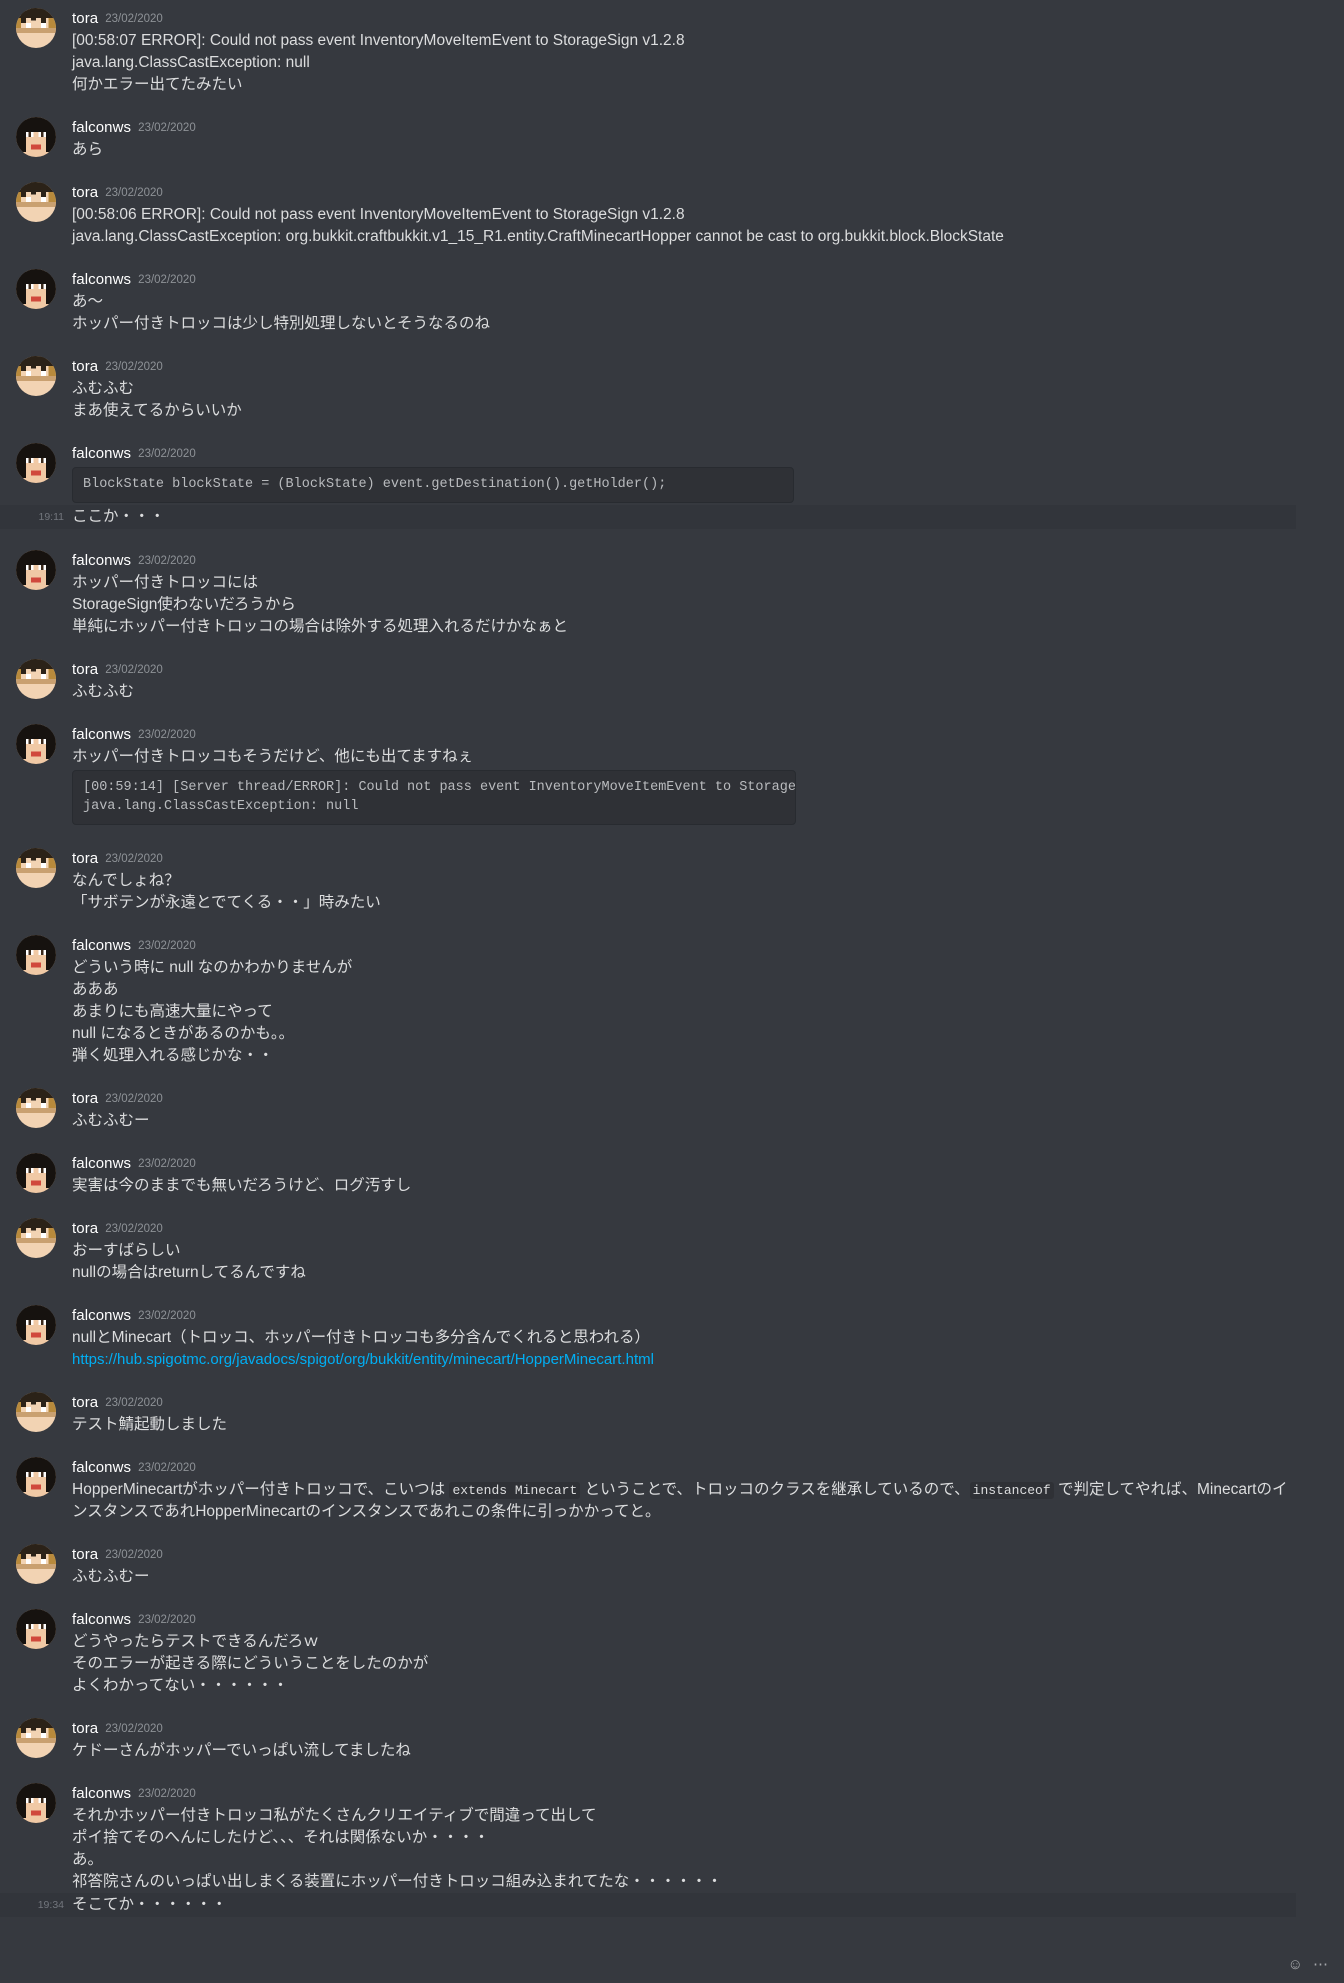 Image resolution: width=1344 pixels, height=1983 pixels. What do you see at coordinates (242, 1185) in the screenshot?
I see `message-line: 実害は今のままでも無いだろうけど、ログ汚すし` at bounding box center [242, 1185].